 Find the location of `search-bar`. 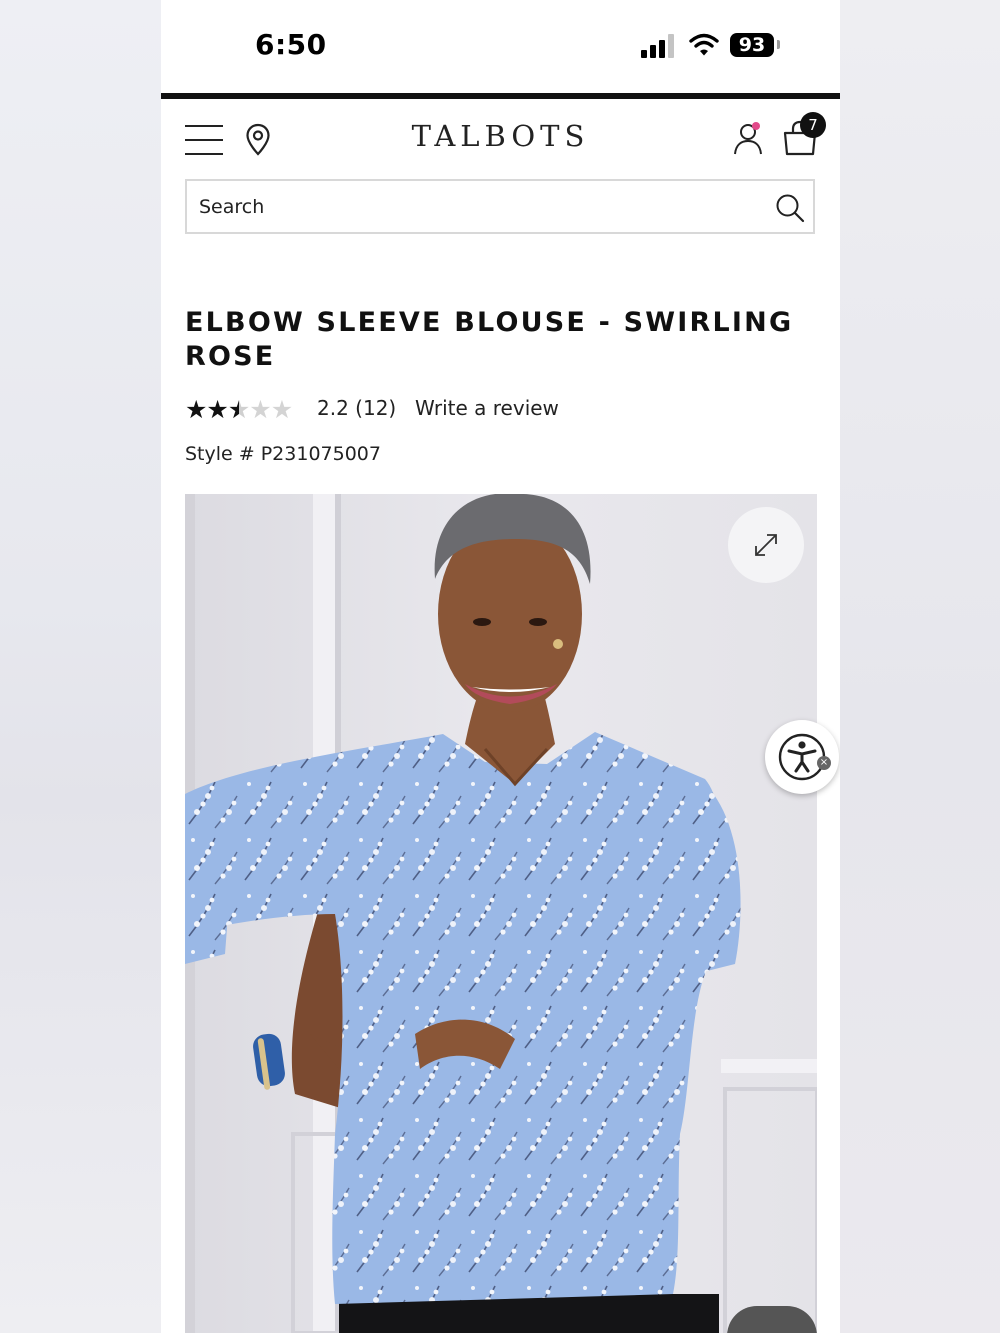

search-bar is located at coordinates (500, 206).